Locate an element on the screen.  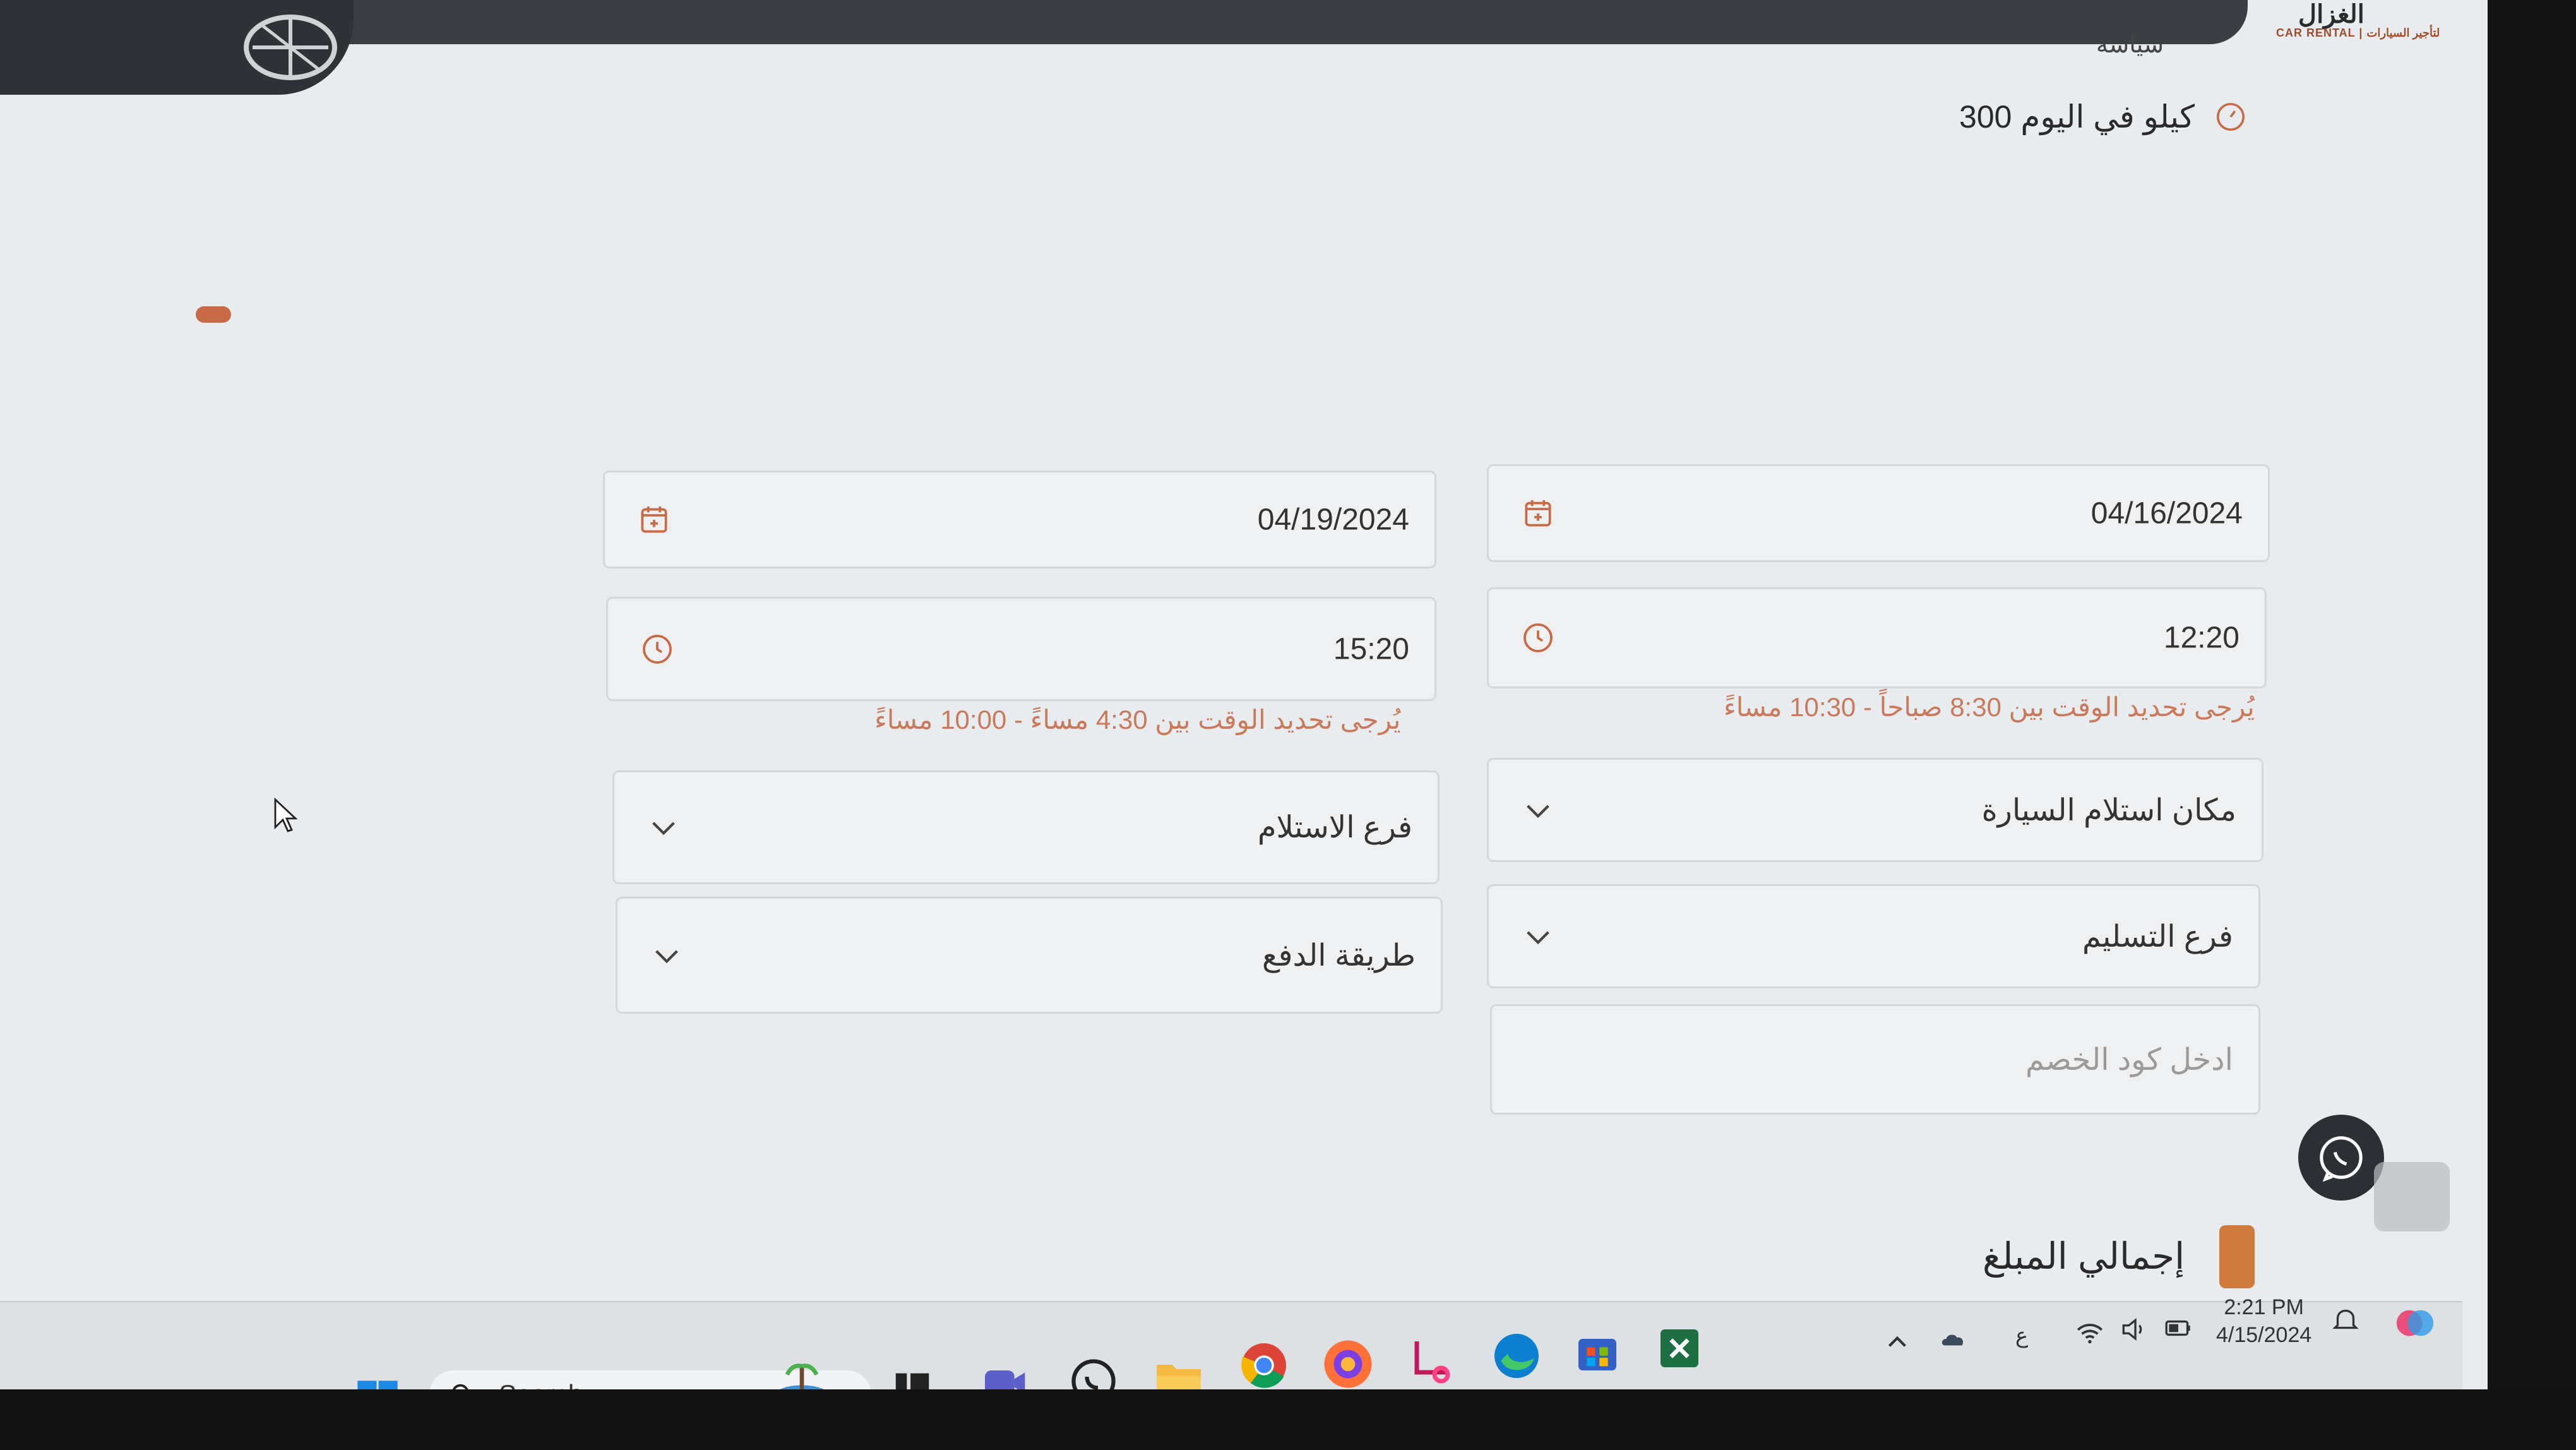
whatsapp-chat-button is located at coordinates (2341, 1158).